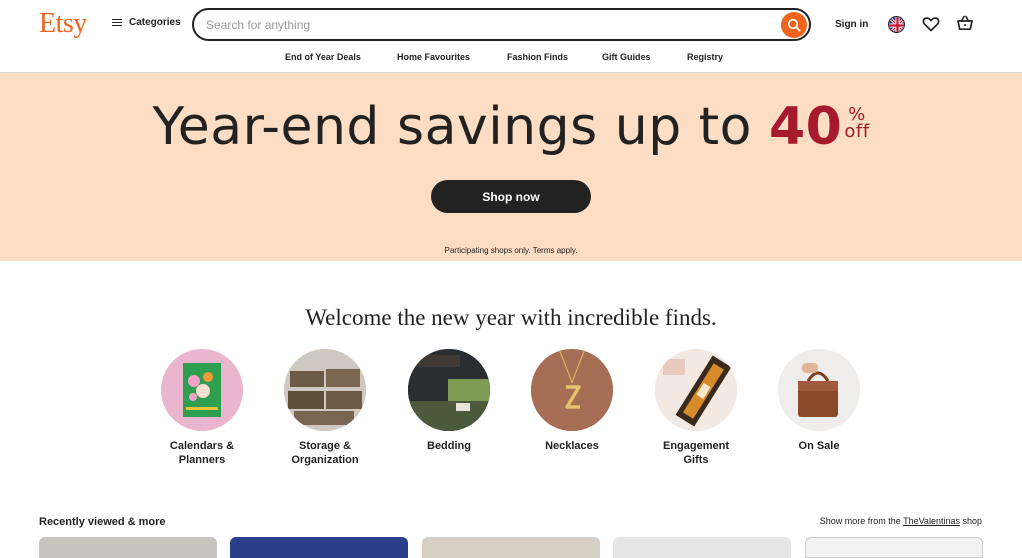 The height and width of the screenshot is (558, 1022). I want to click on banner-discount-value: 40, so click(805, 127).